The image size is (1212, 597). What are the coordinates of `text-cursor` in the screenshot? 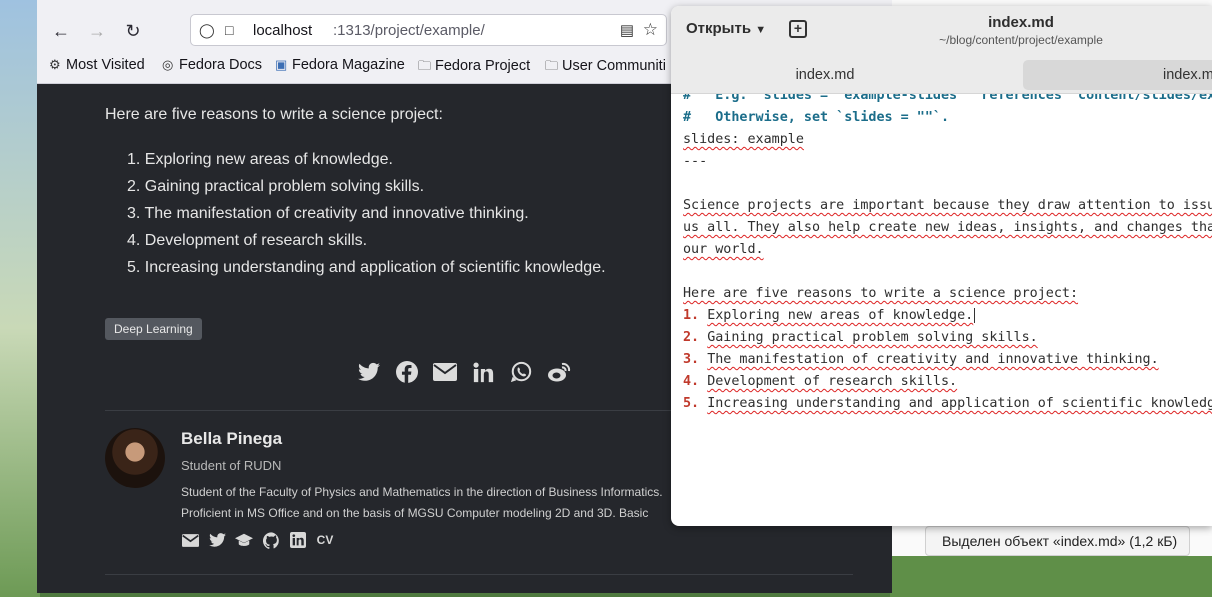 It's located at (975, 315).